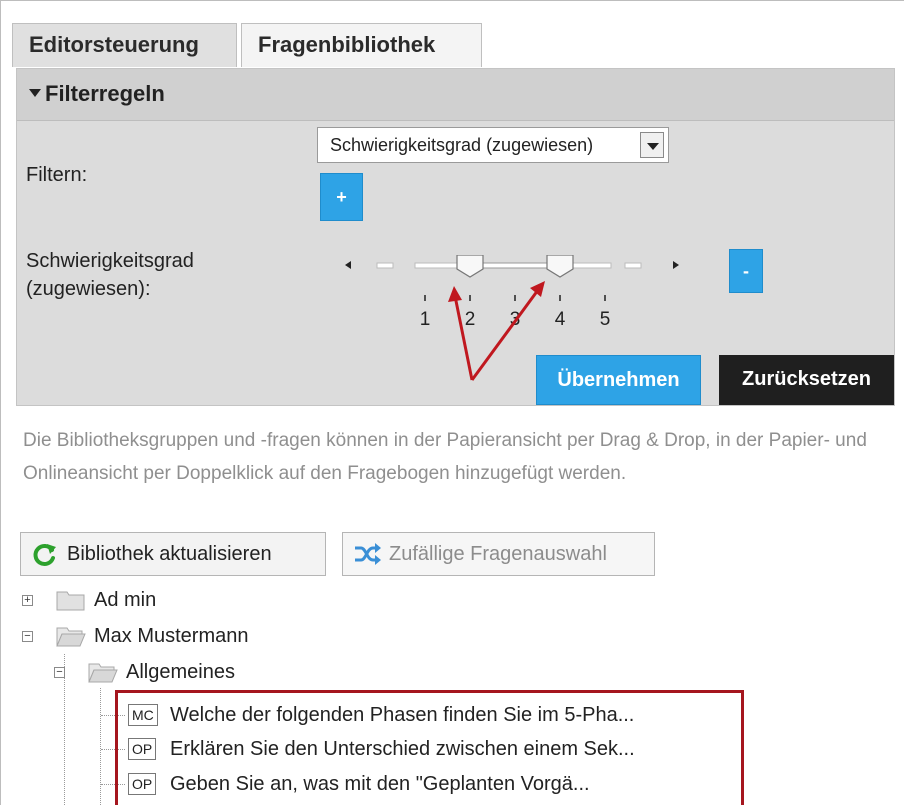  What do you see at coordinates (171, 636) in the screenshot?
I see `tree-node-label: Max Mustermann` at bounding box center [171, 636].